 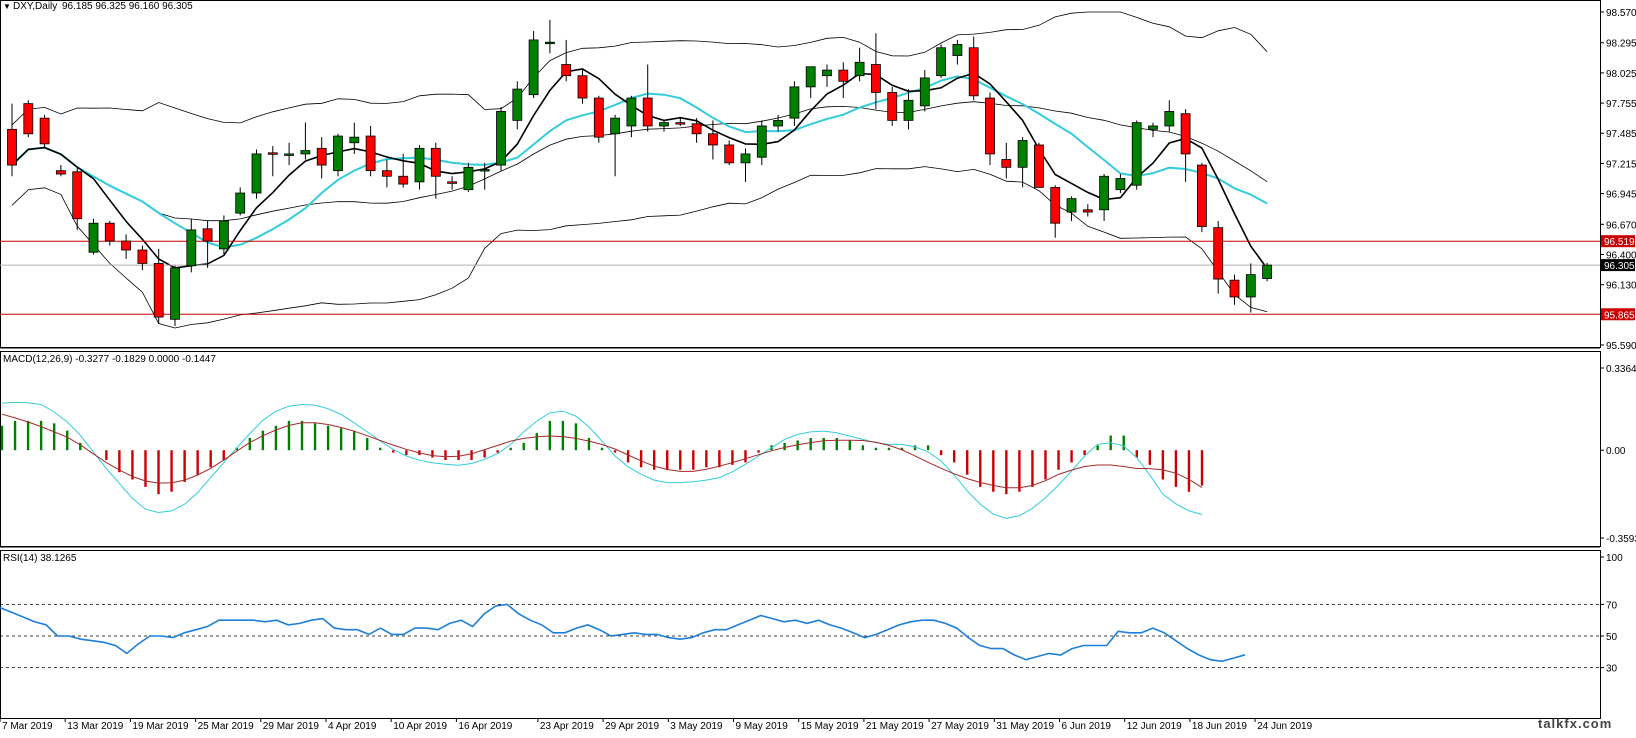 What do you see at coordinates (567, 726) in the screenshot?
I see `date-label: 23 Apr 2019` at bounding box center [567, 726].